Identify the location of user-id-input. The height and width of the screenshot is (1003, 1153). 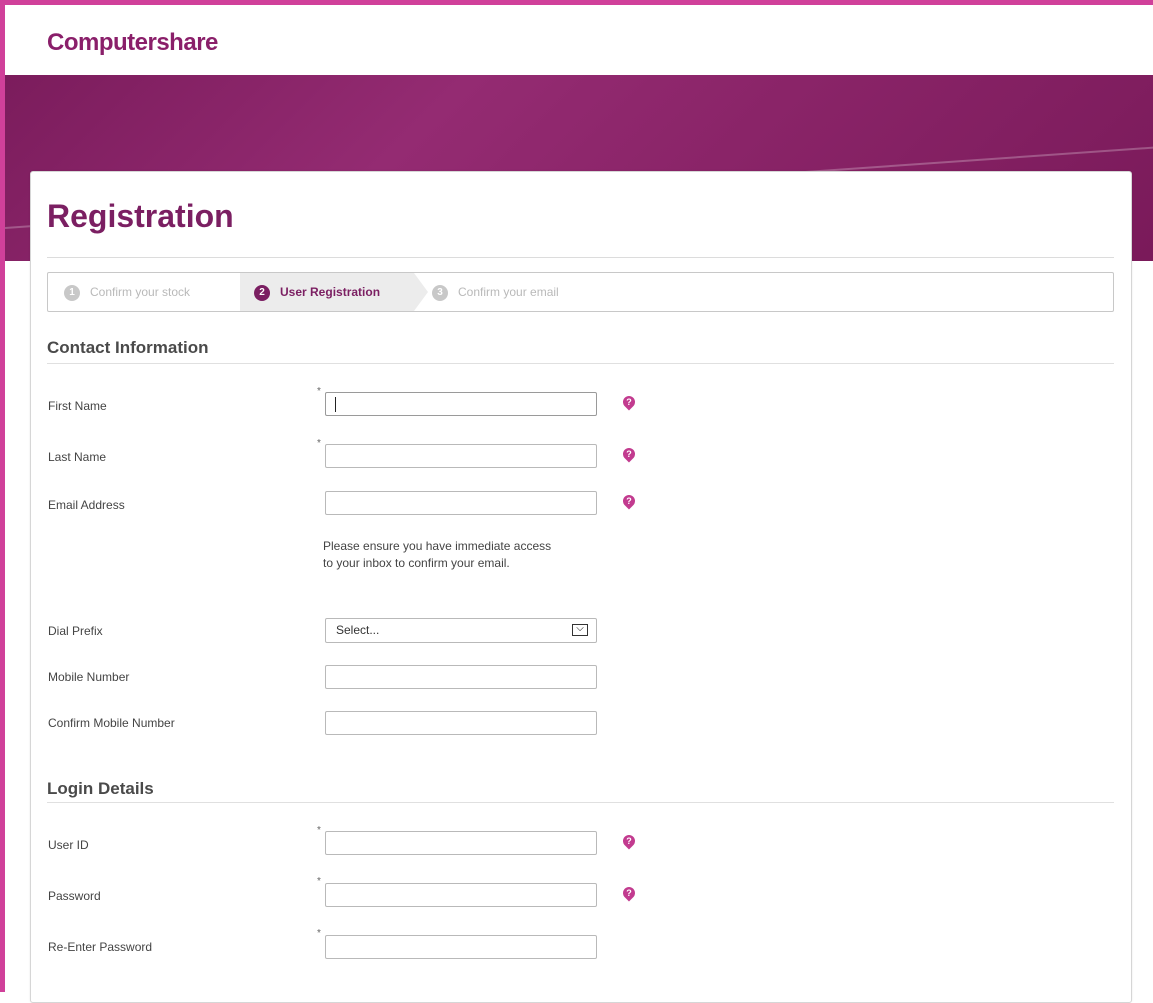
(461, 843).